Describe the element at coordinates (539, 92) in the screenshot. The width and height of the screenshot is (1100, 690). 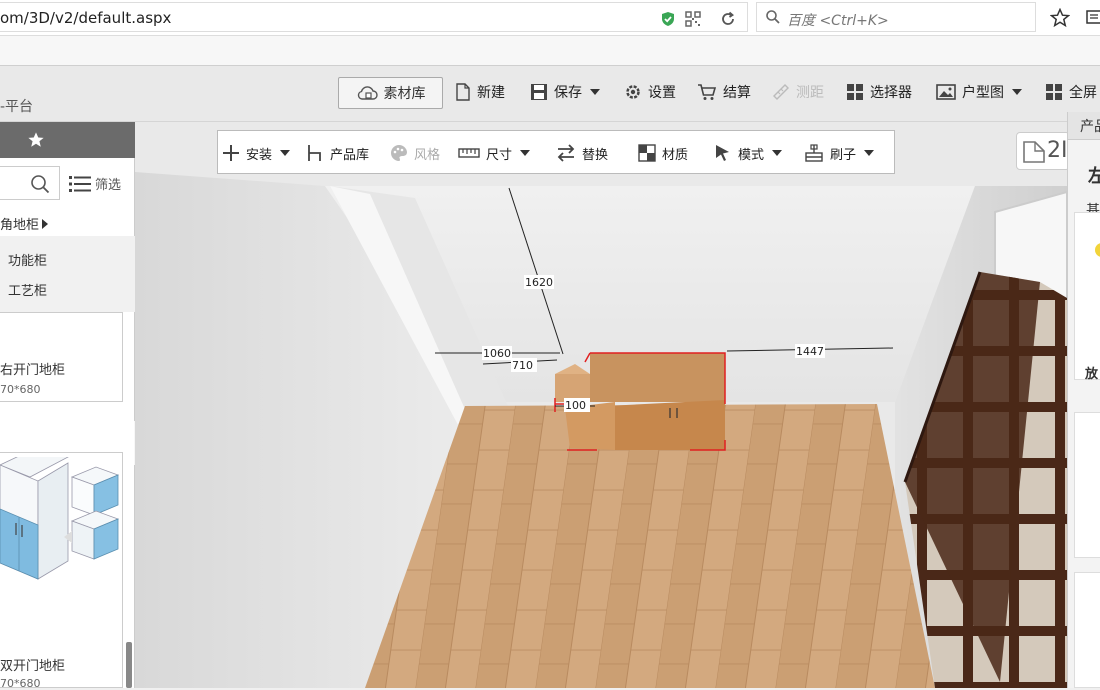
I see `save-icon` at that location.